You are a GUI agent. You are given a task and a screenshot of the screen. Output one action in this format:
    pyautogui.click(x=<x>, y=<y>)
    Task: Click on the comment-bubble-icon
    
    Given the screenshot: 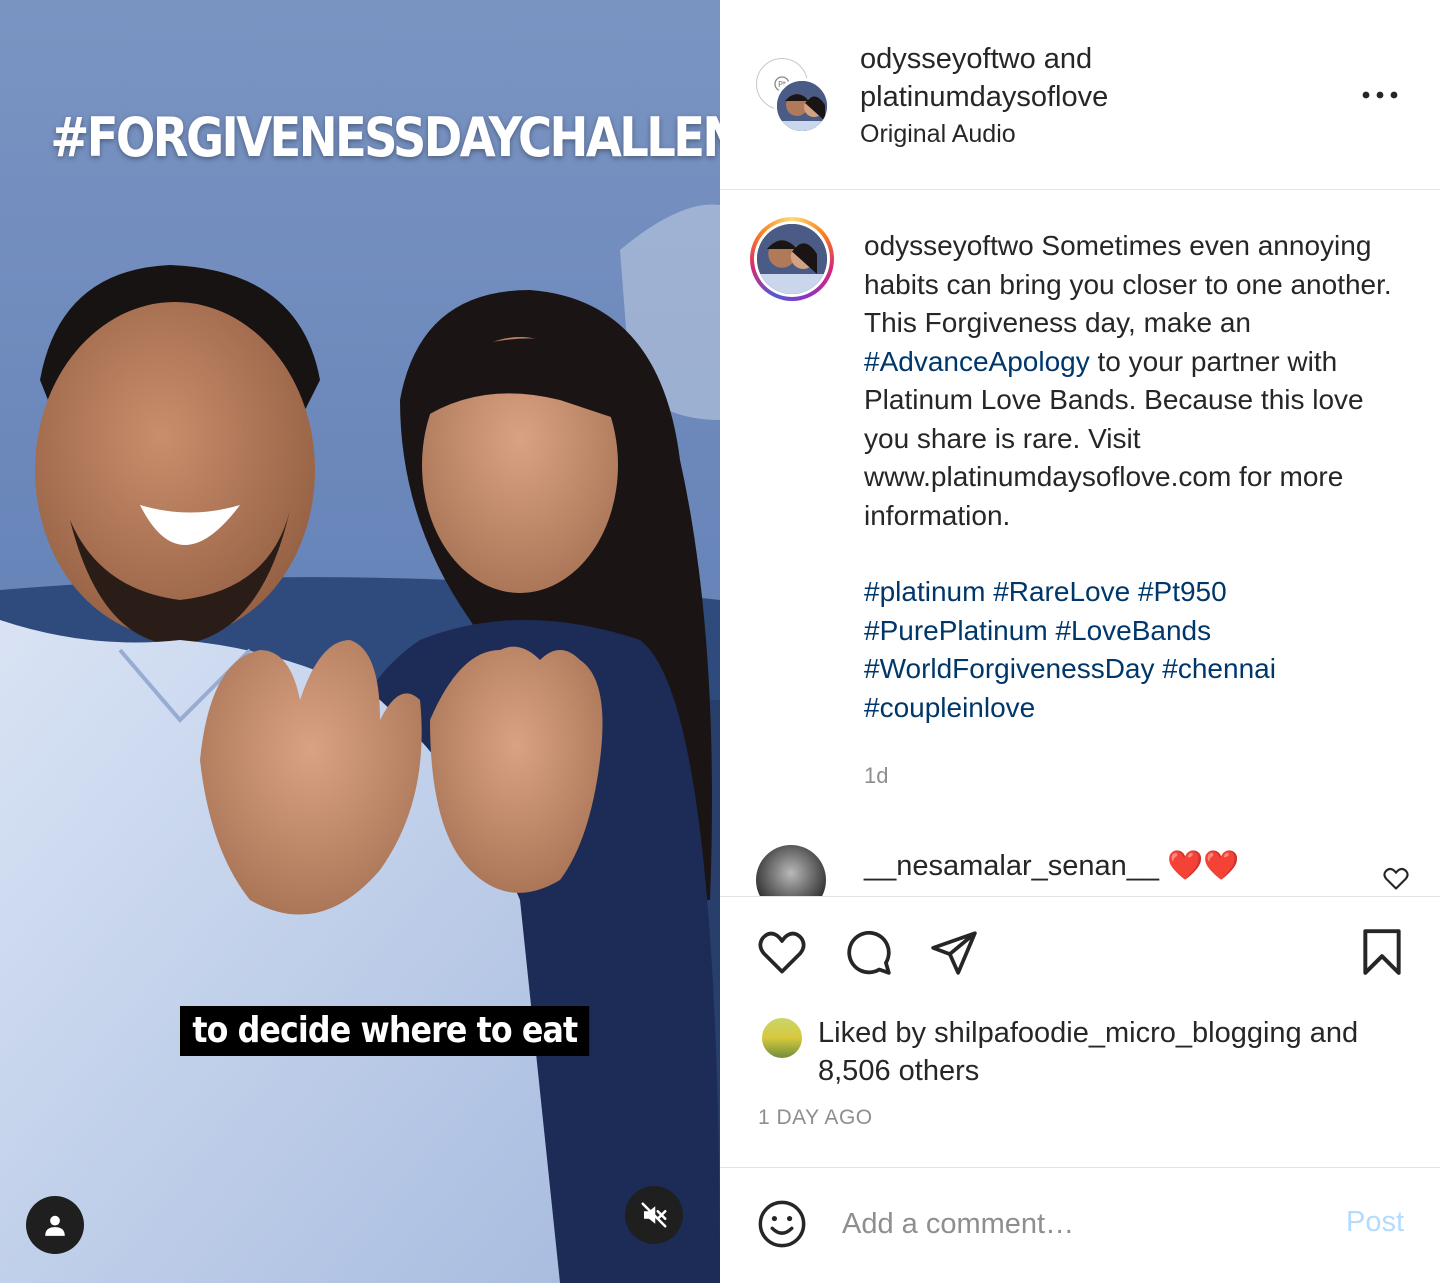 What is the action you would take?
    pyautogui.click(x=868, y=952)
    